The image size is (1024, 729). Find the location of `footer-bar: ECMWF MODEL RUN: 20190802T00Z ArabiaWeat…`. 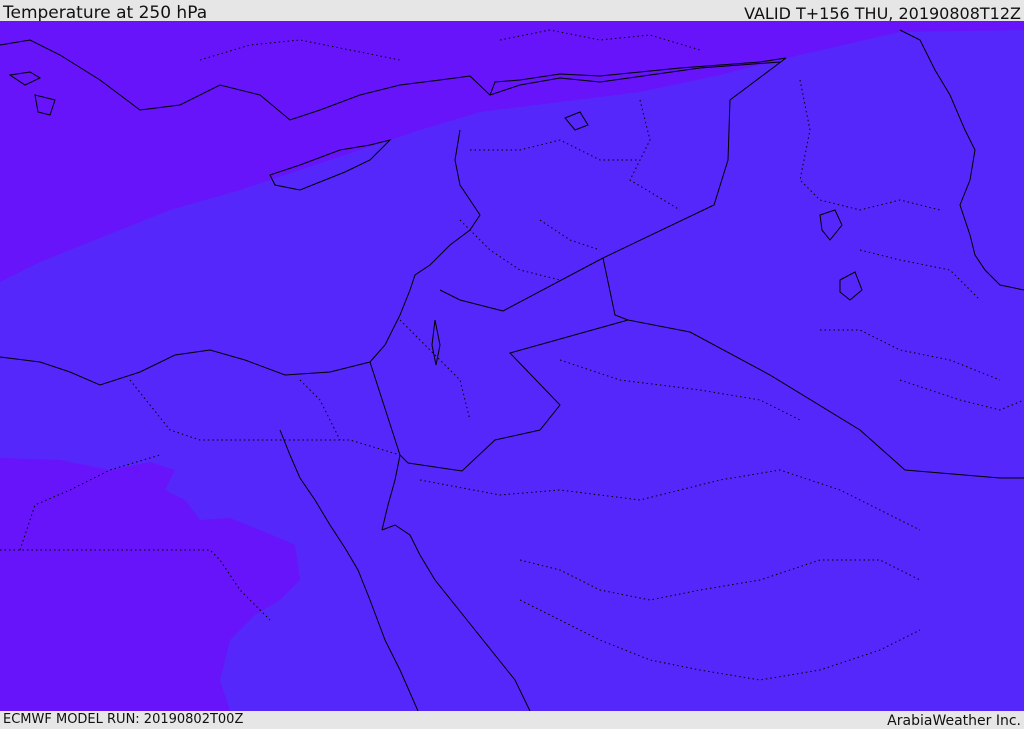

footer-bar: ECMWF MODEL RUN: 20190802T00Z ArabiaWeat… is located at coordinates (512, 720).